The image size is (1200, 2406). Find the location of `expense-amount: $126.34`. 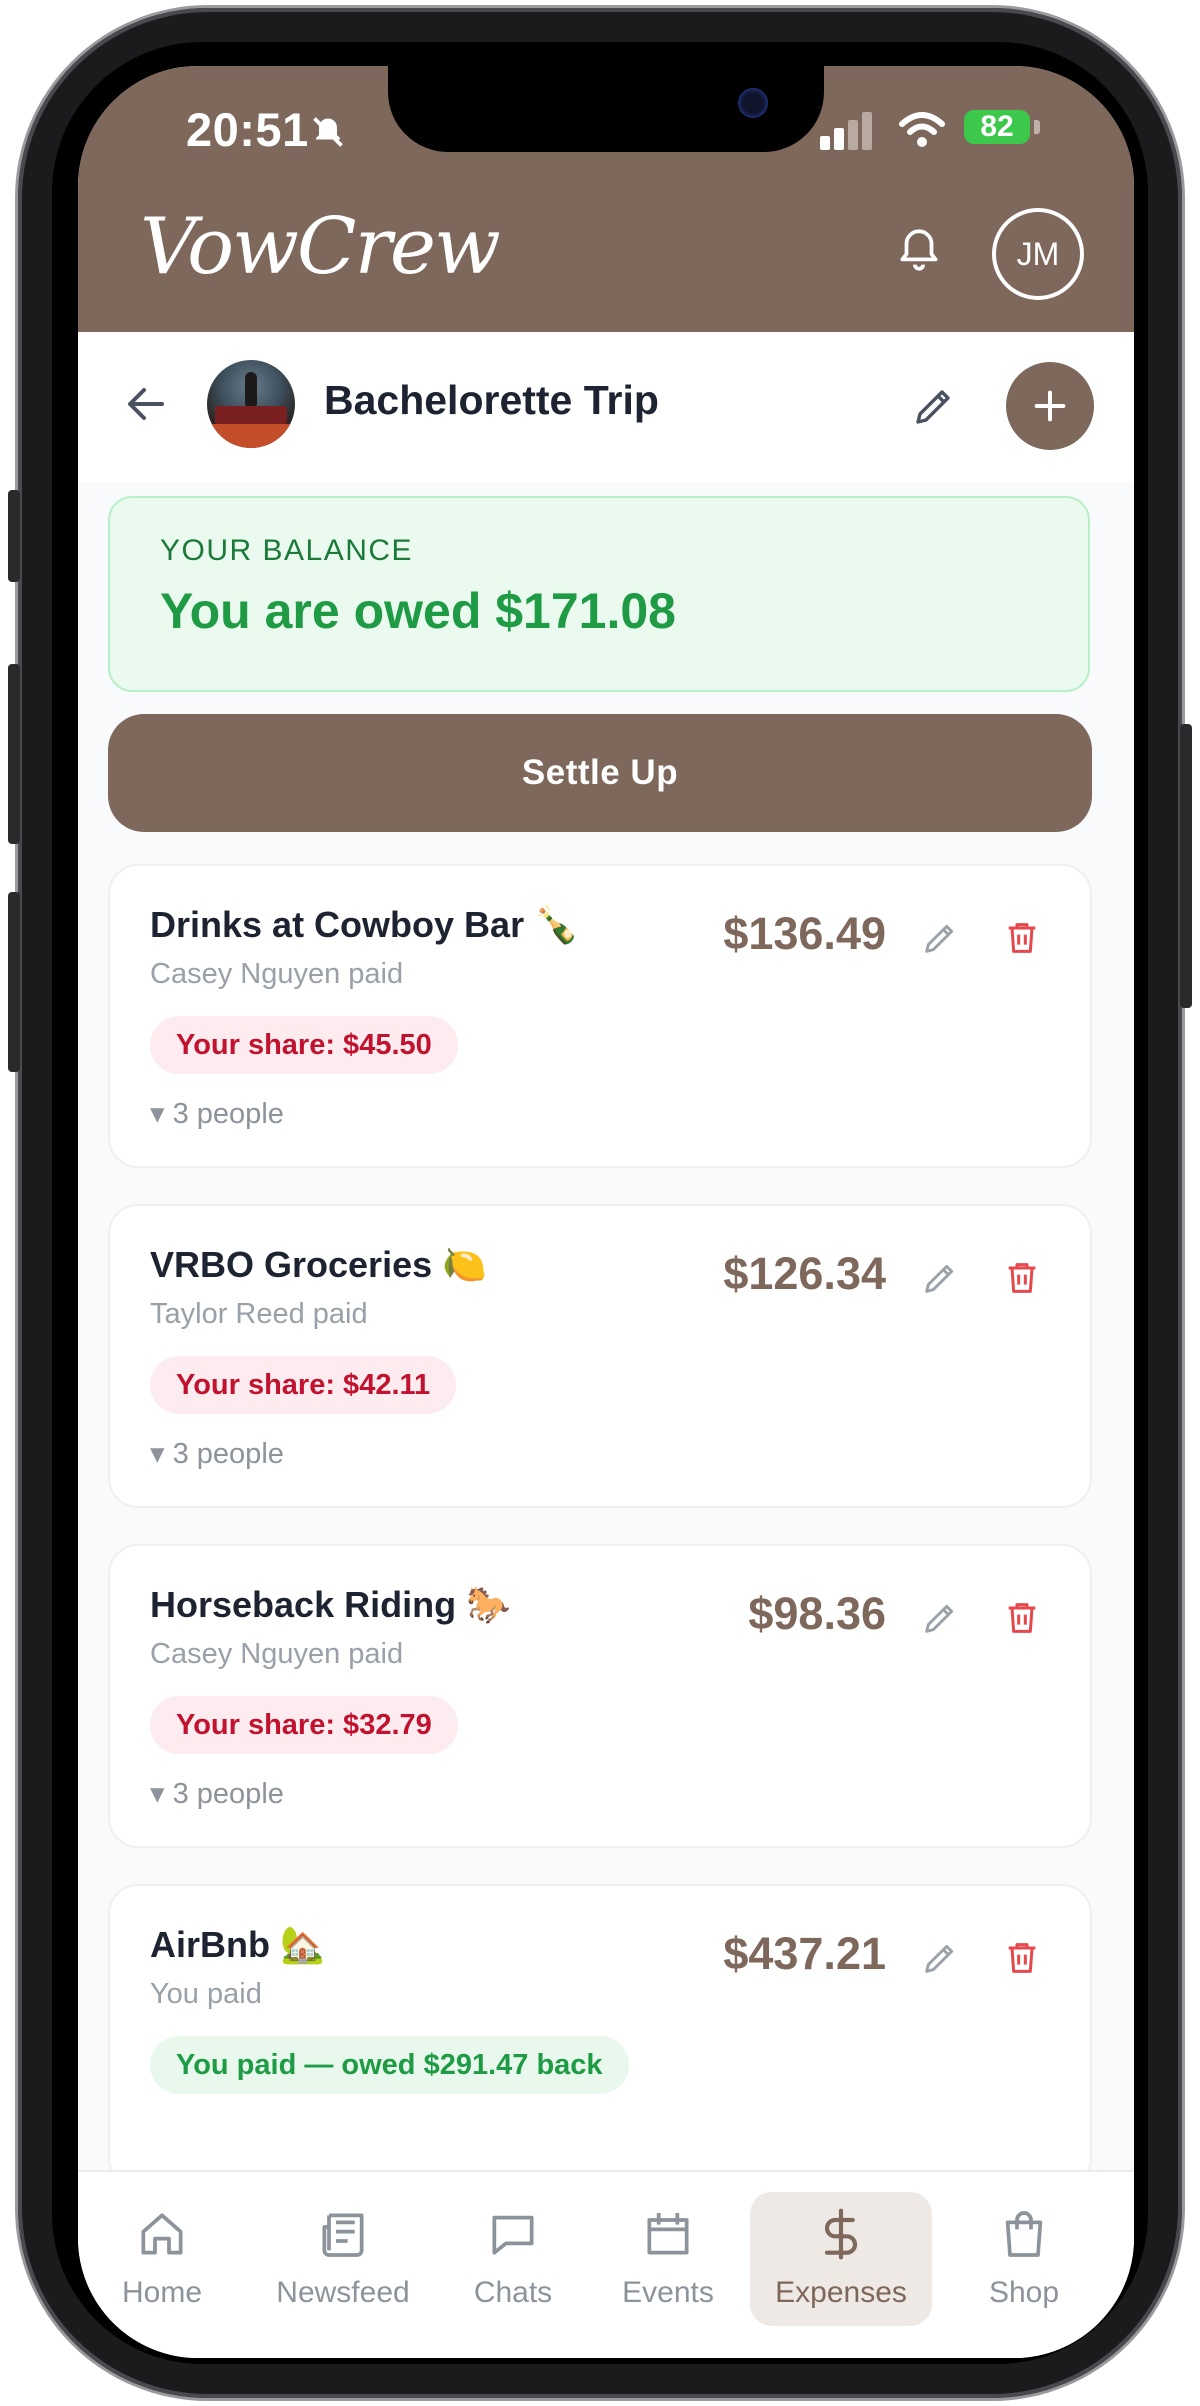

expense-amount: $126.34 is located at coordinates (804, 1273).